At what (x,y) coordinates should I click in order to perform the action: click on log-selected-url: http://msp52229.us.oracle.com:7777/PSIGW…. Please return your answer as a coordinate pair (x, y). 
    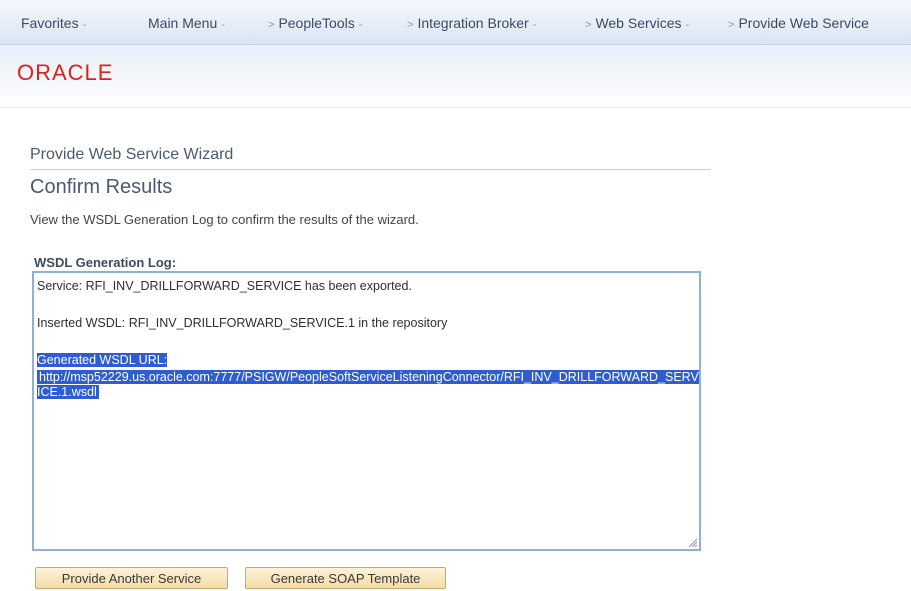
    Looking at the image, I should click on (368, 384).